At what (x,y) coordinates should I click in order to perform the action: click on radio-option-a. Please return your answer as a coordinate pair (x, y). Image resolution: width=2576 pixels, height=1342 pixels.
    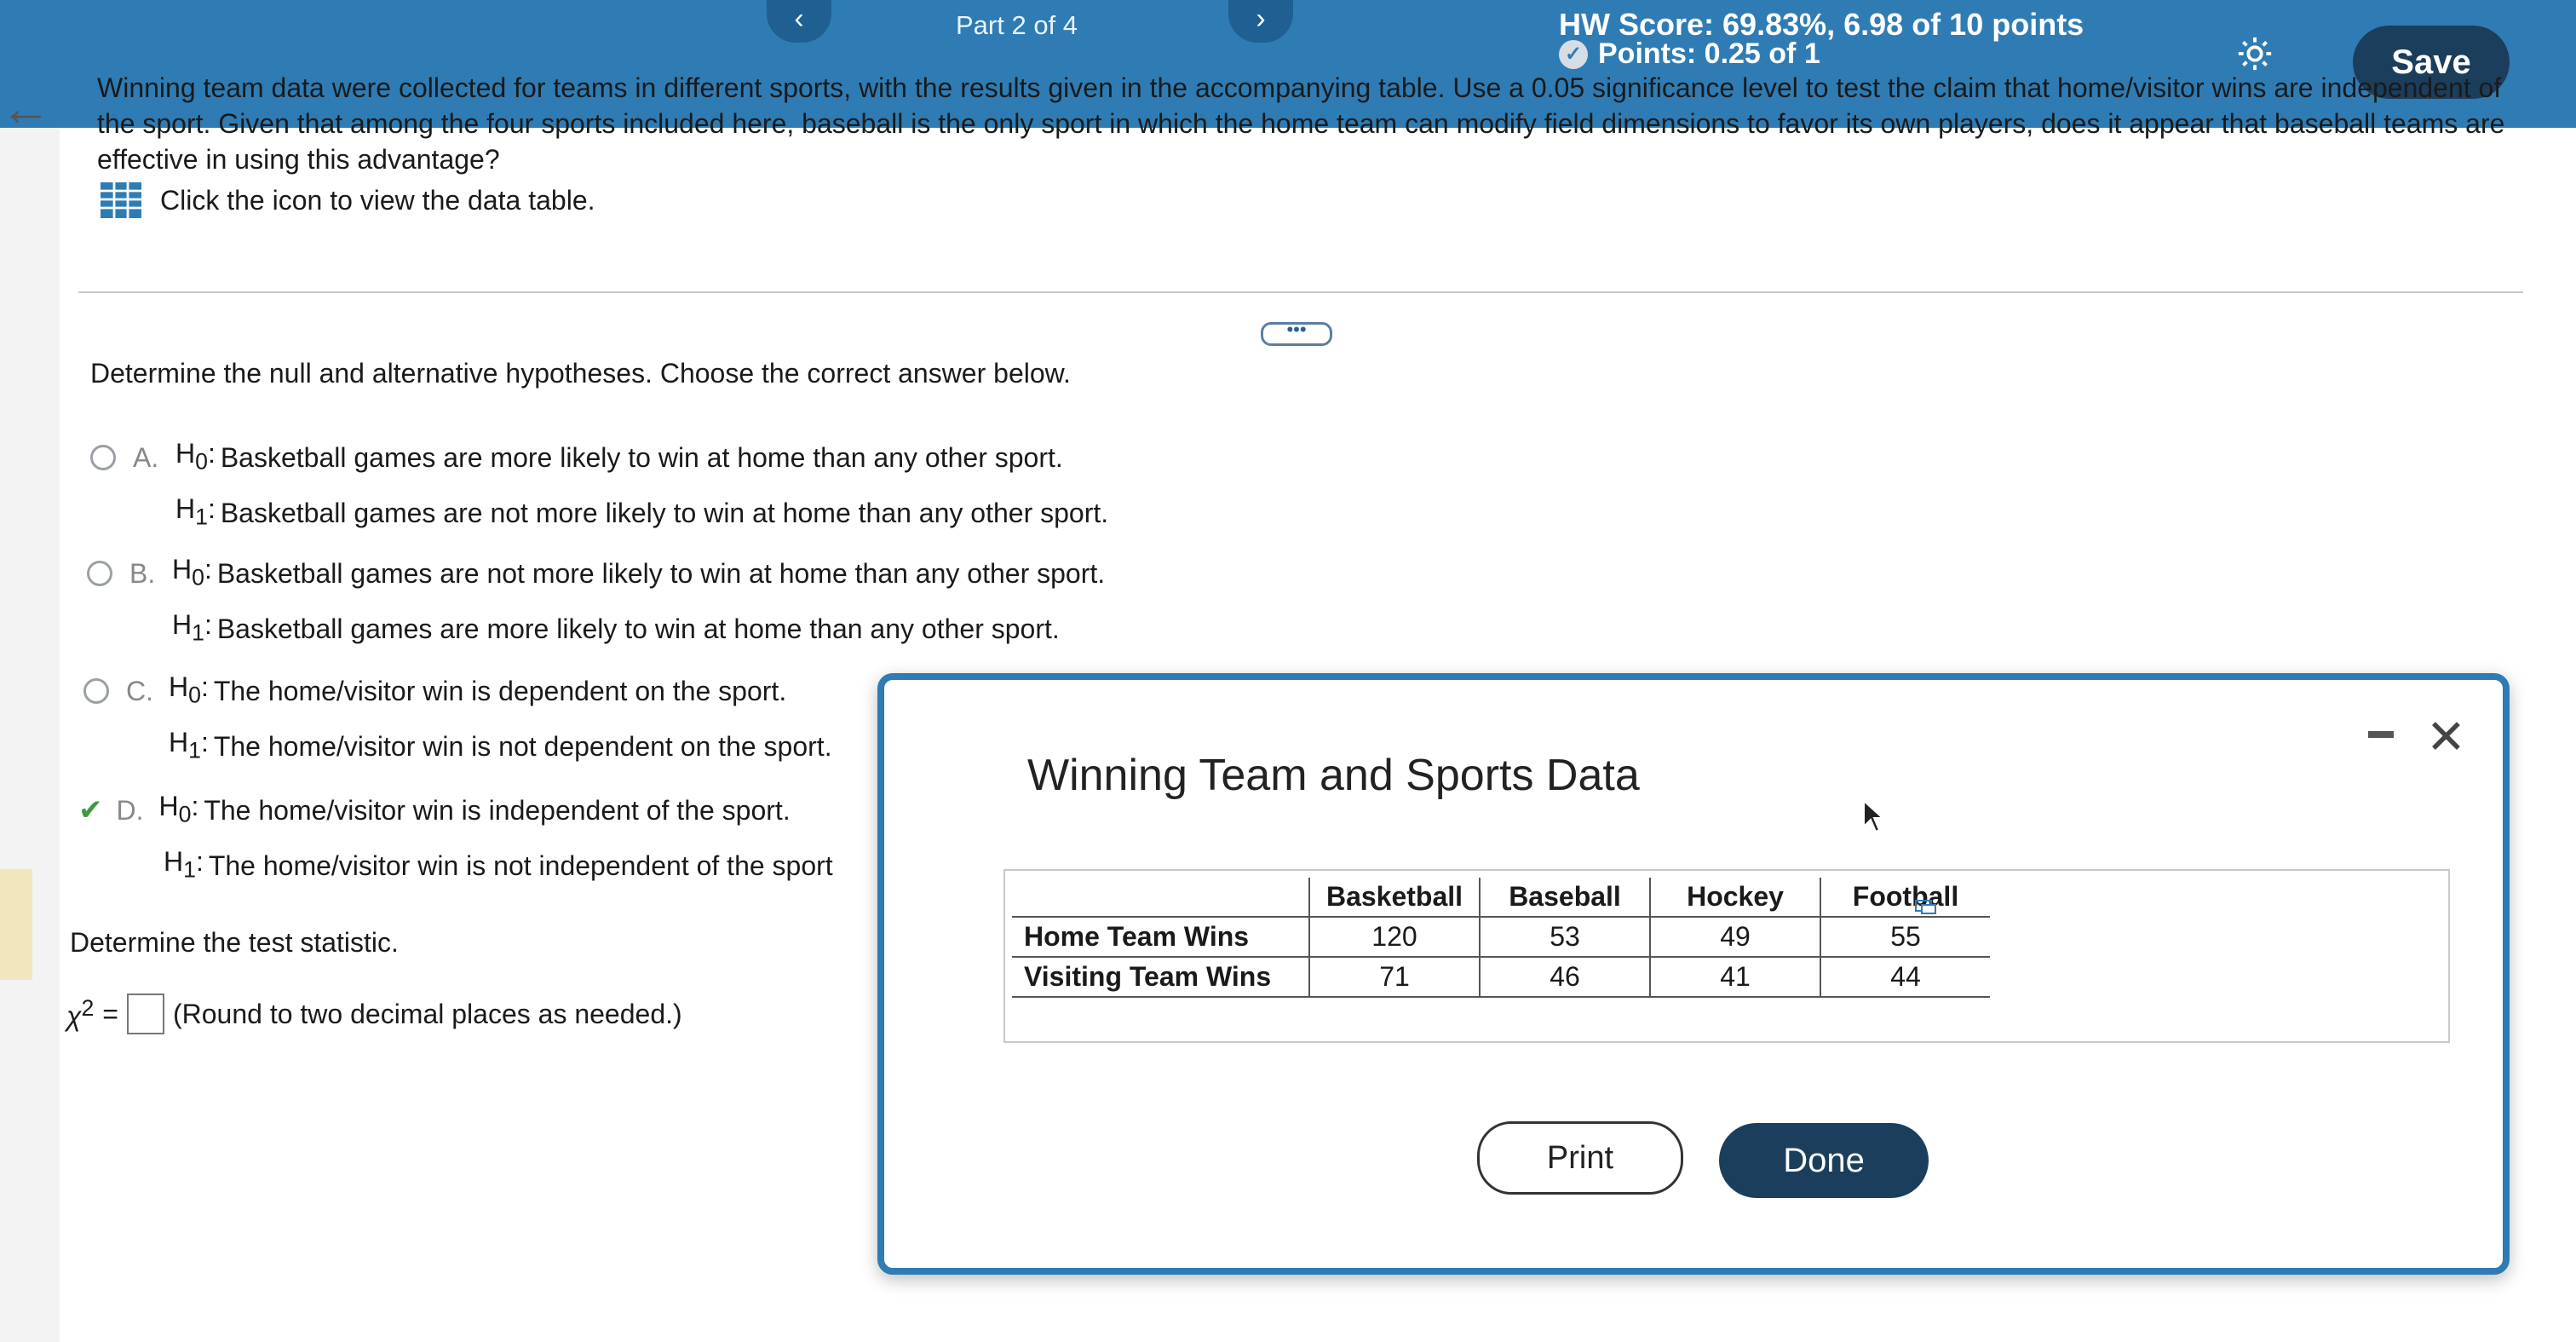
    Looking at the image, I should click on (103, 457).